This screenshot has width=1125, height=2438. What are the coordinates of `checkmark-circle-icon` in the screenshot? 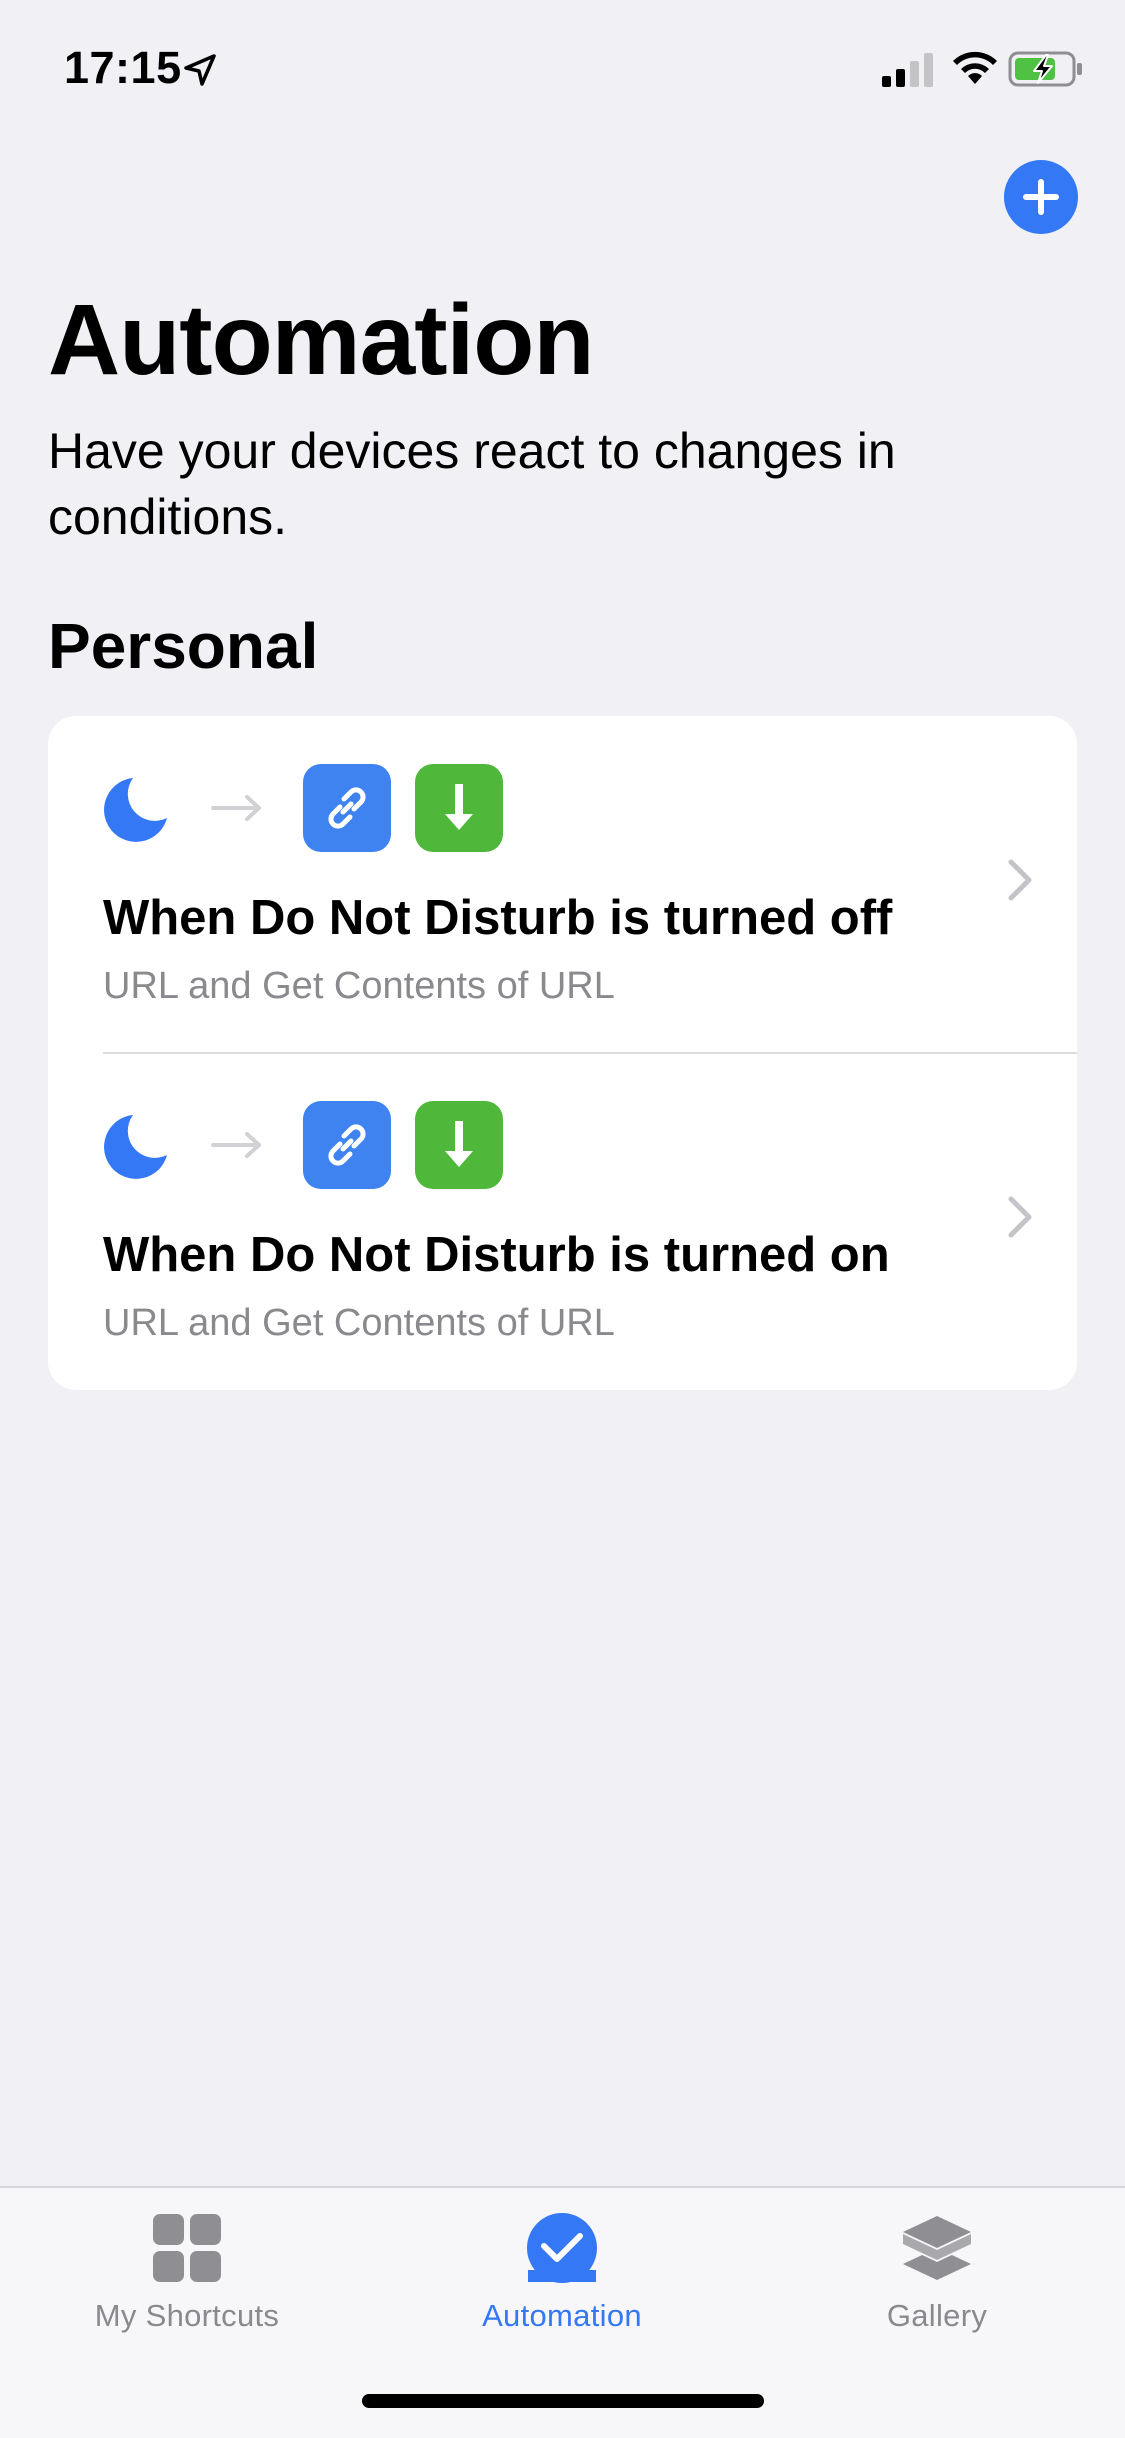 It's located at (562, 2248).